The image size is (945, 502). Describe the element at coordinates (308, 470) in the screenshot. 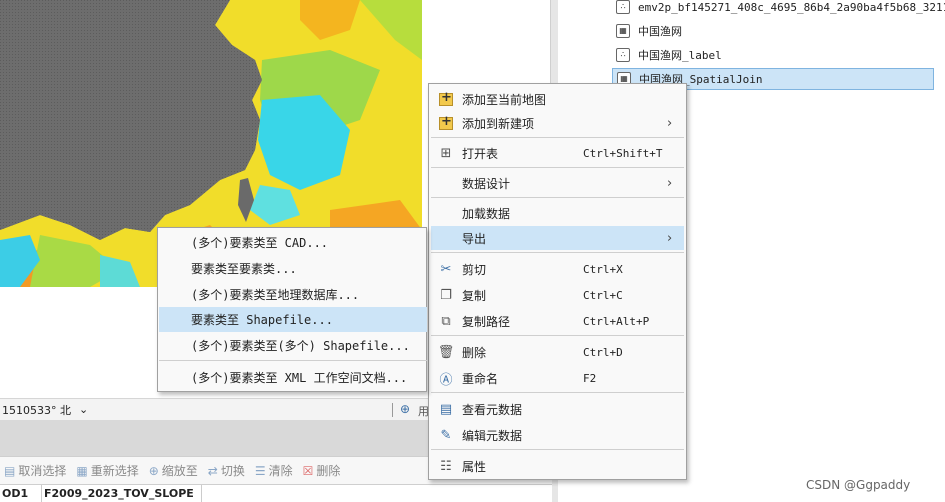

I see `delete-icon: ☒` at that location.